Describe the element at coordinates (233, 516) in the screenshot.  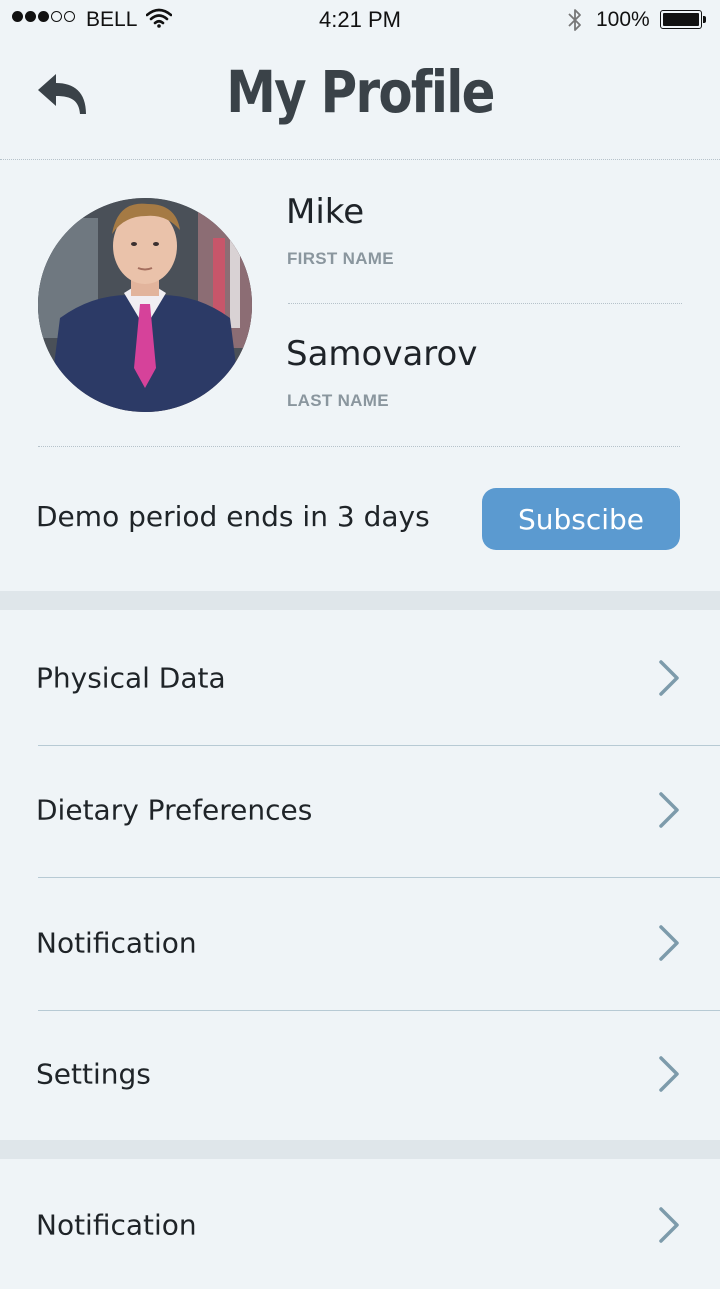
I see `demo-period-message: Demo period ends in 3 days` at that location.